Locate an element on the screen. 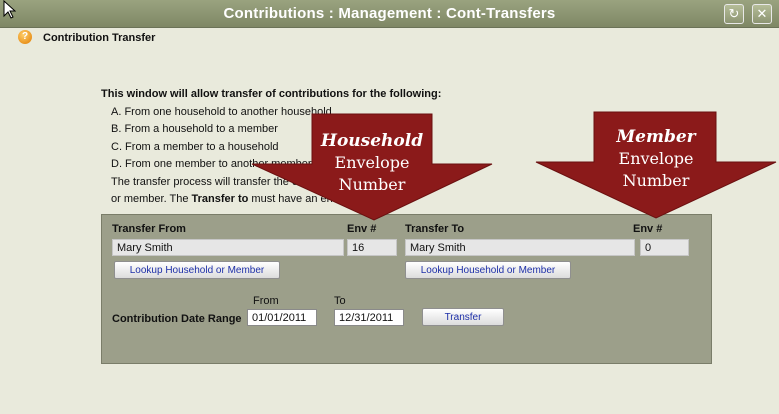 Image resolution: width=779 pixels, height=414 pixels. member-callout-line: Number is located at coordinates (656, 180).